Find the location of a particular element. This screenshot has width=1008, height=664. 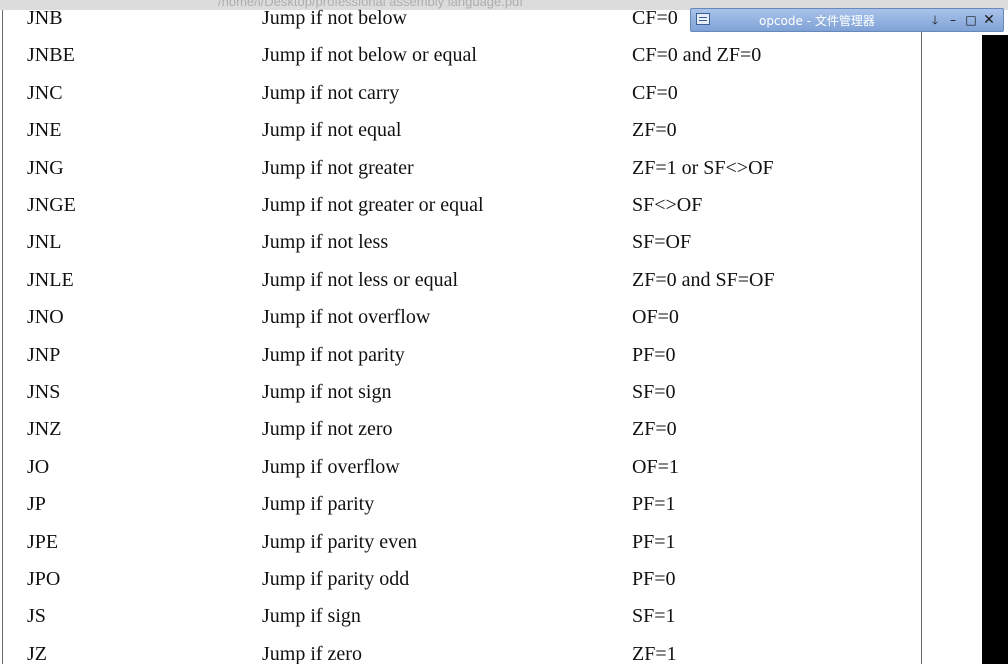

opcode-mnemonic: JPE is located at coordinates (43, 541).